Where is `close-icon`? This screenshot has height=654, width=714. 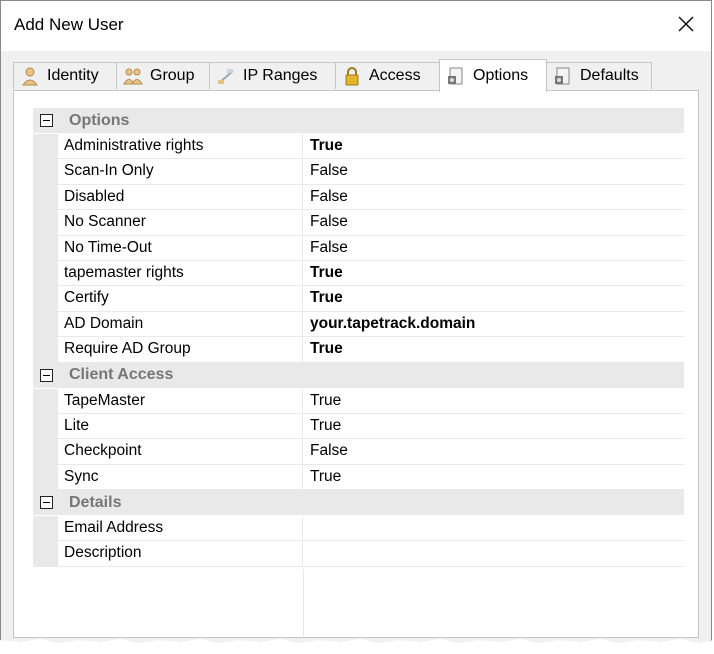
close-icon is located at coordinates (686, 24).